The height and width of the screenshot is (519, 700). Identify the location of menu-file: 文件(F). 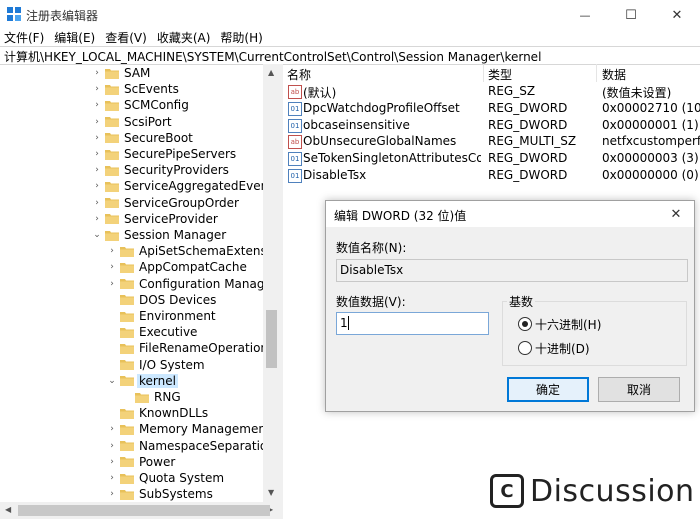
(24, 38).